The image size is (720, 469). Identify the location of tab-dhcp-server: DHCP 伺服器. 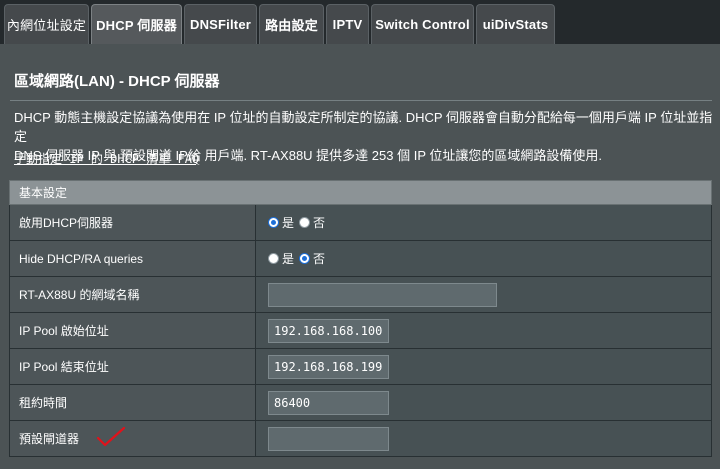
(136, 24).